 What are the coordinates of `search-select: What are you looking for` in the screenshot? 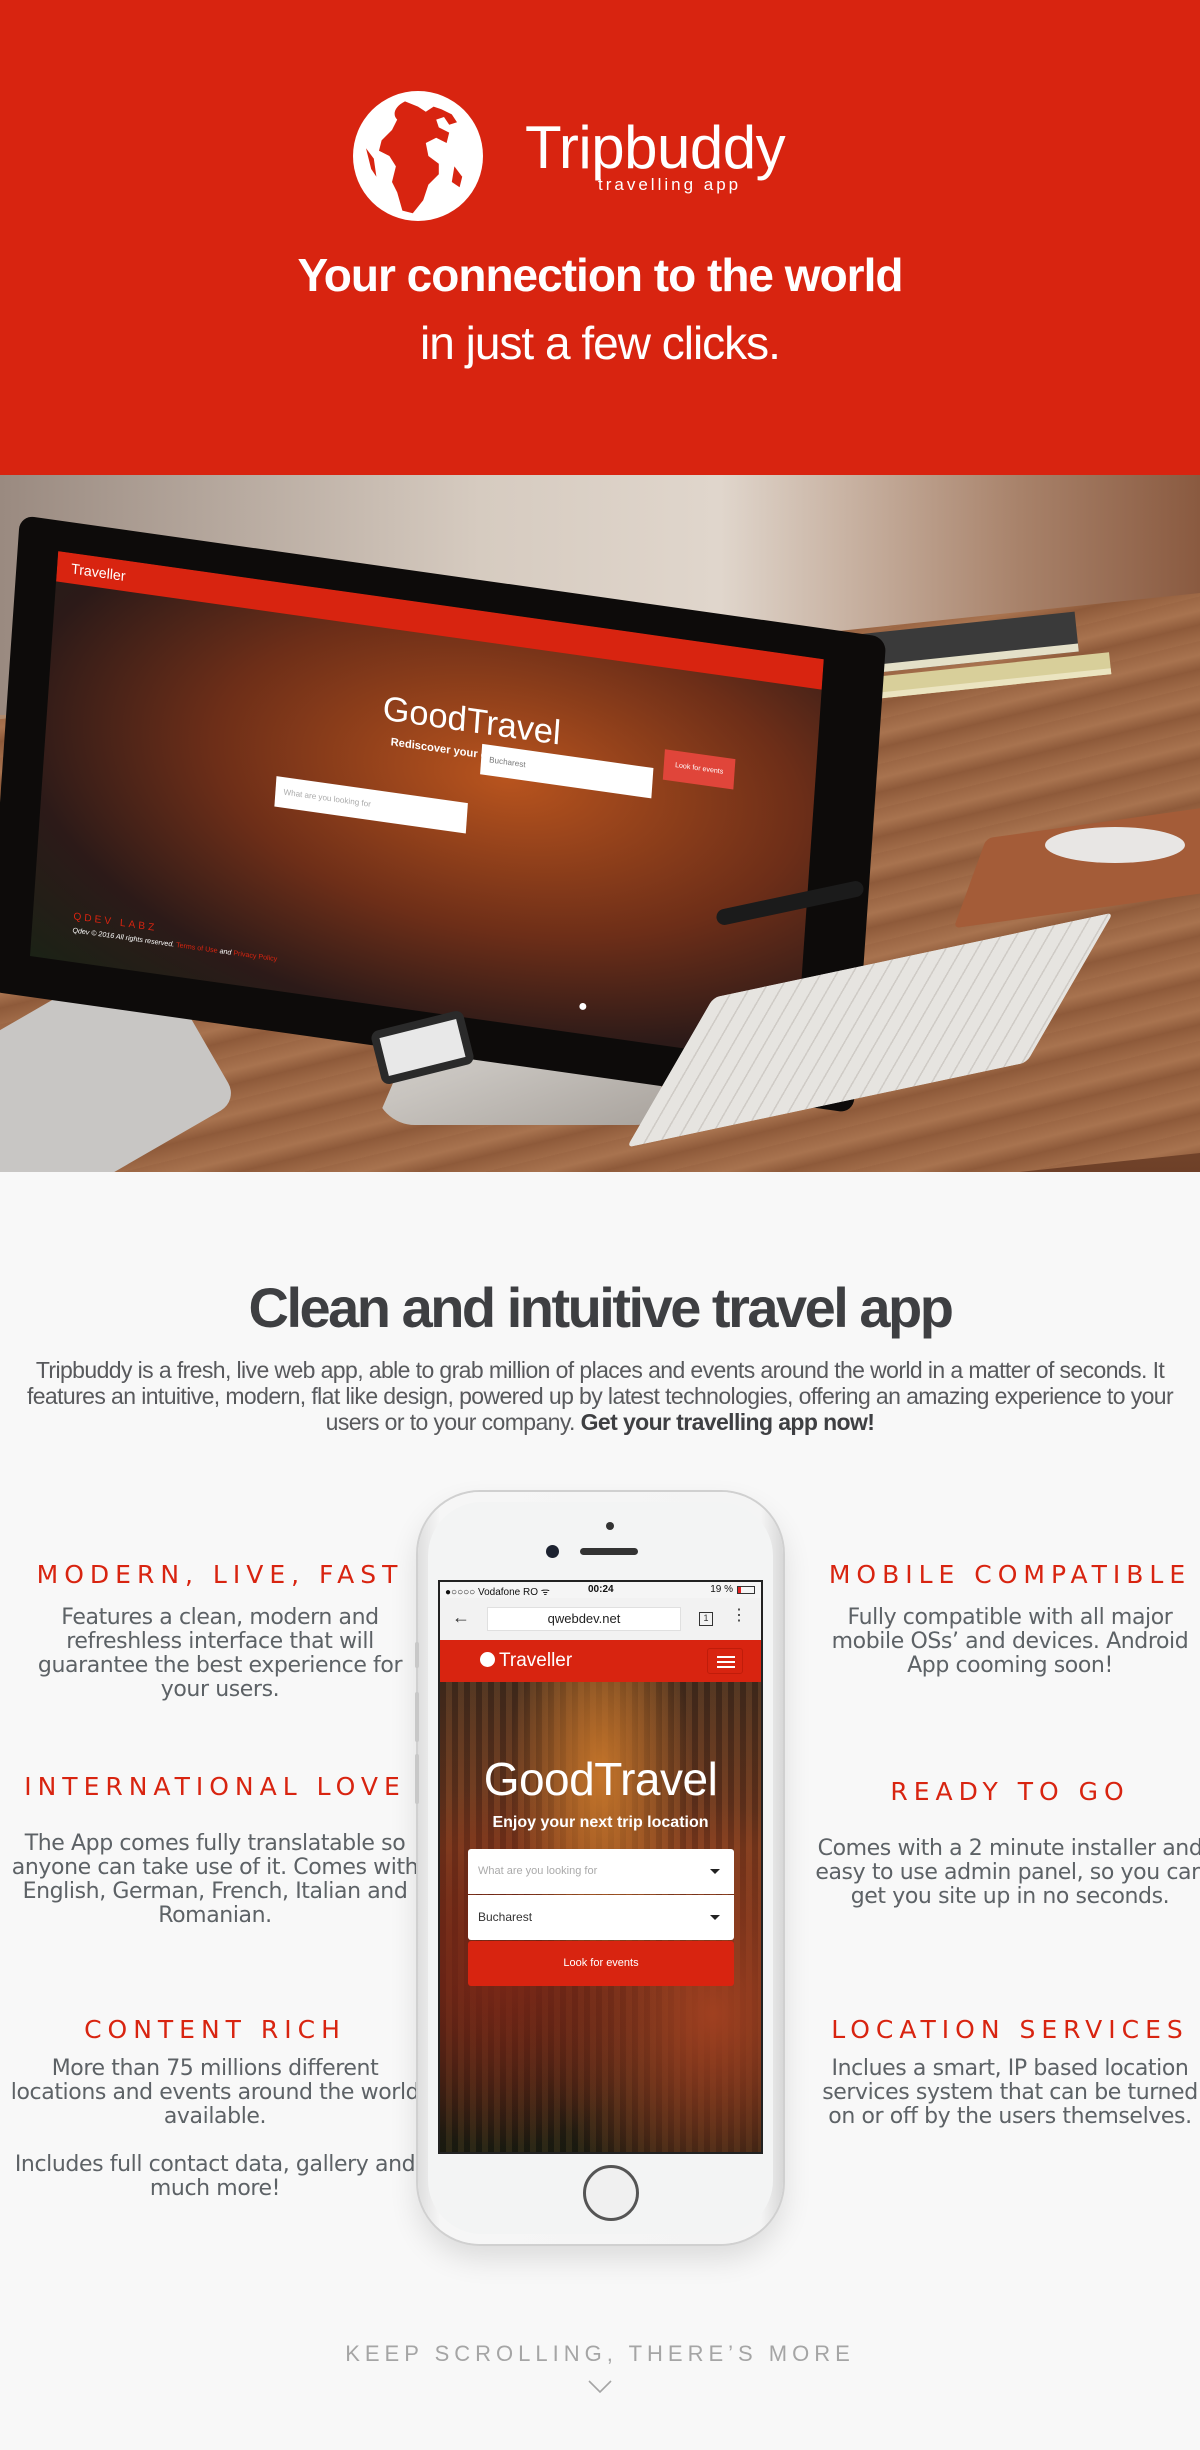 It's located at (601, 1871).